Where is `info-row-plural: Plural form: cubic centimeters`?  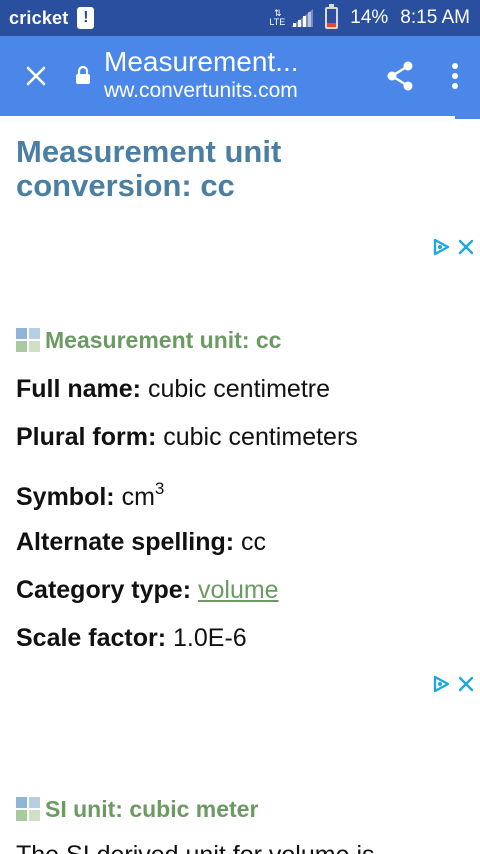 info-row-plural: Plural form: cubic centimeters is located at coordinates (187, 437).